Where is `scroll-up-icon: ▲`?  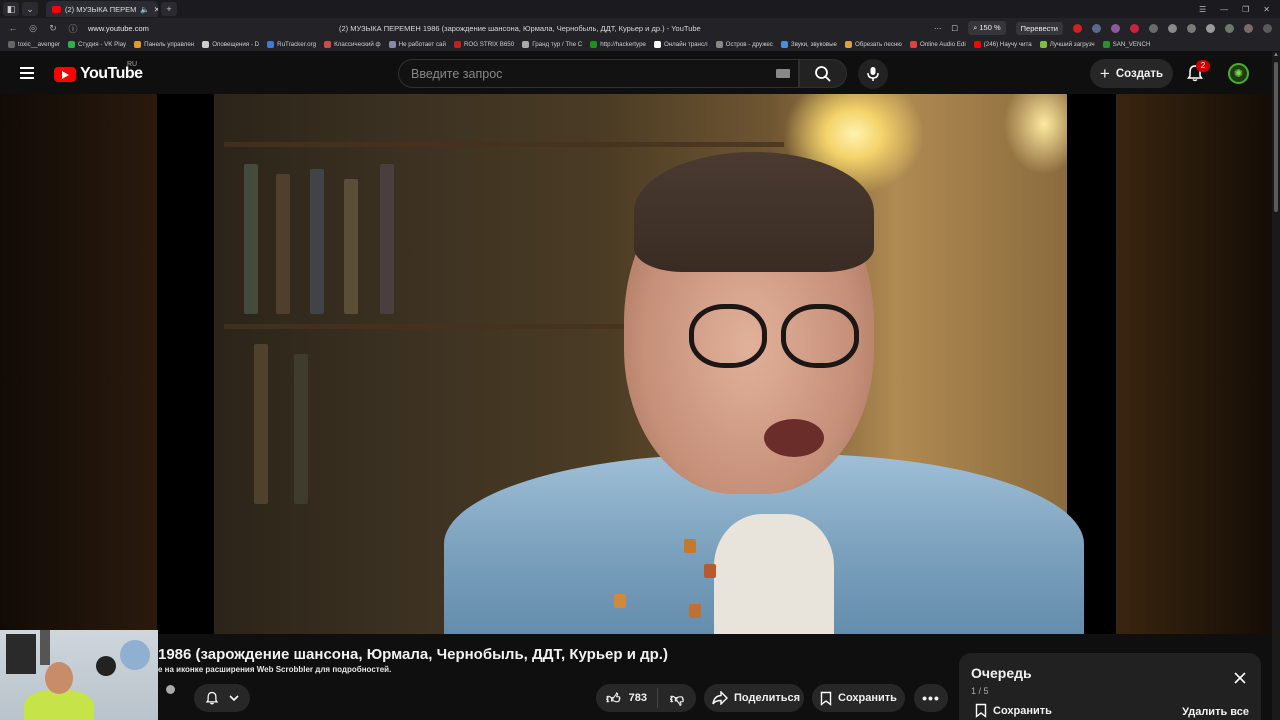
scroll-up-icon: ▲ is located at coordinates (1276, 55).